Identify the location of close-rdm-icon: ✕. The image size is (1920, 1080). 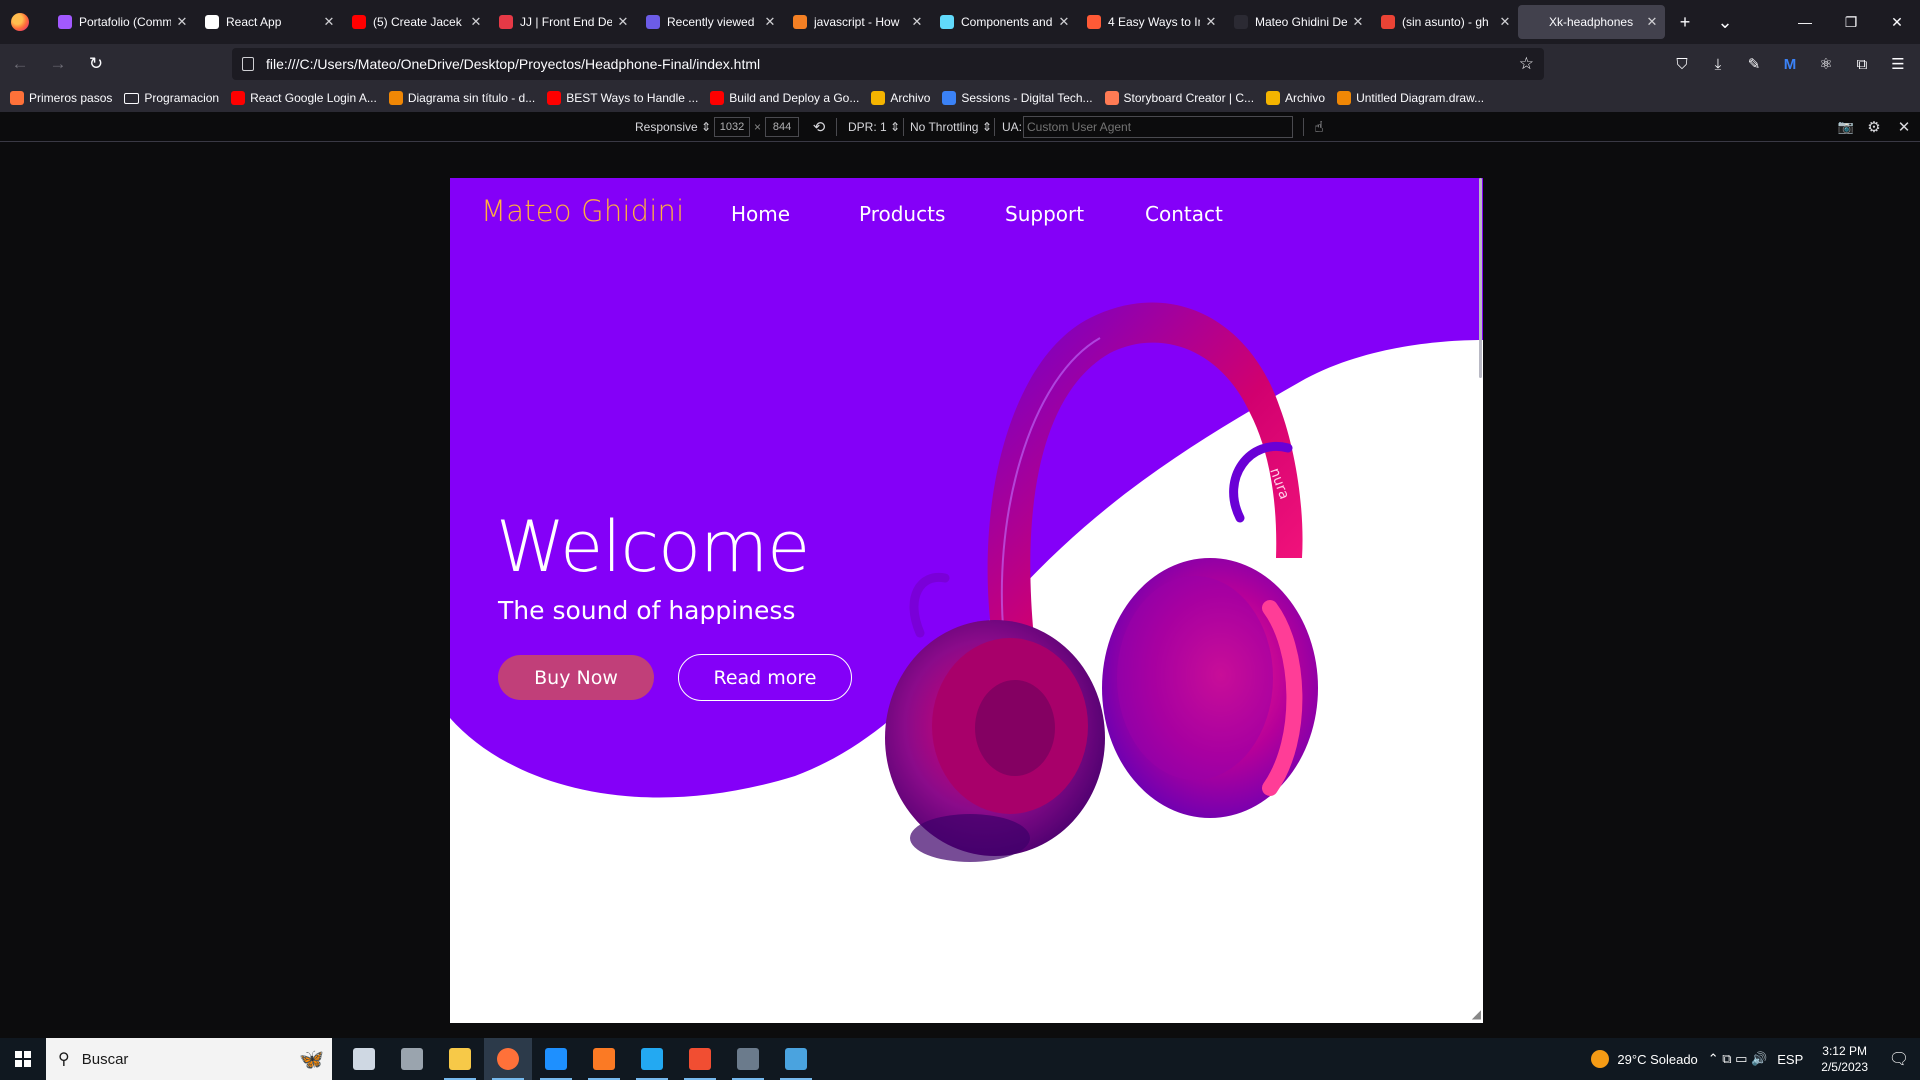
(1904, 127).